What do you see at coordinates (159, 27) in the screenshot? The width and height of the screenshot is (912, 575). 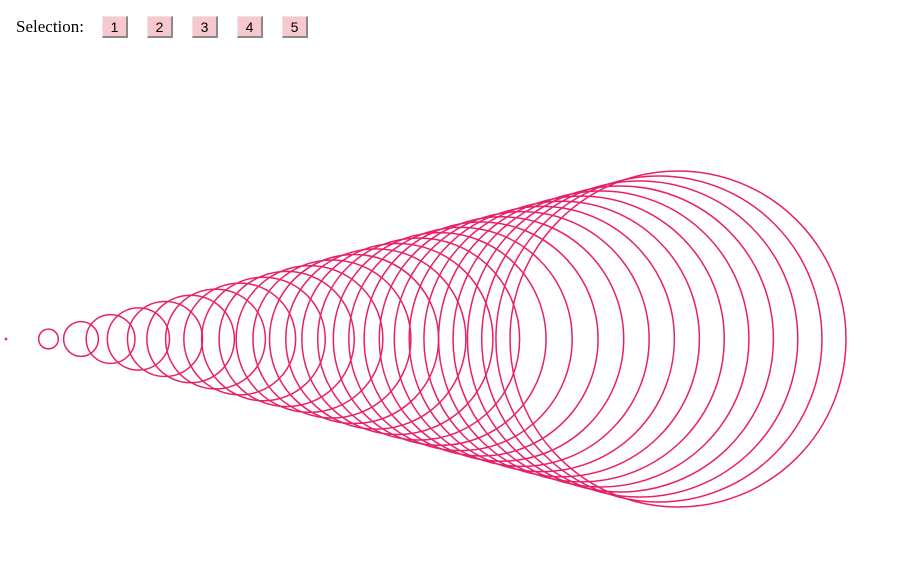 I see `selection-button-2: 2` at bounding box center [159, 27].